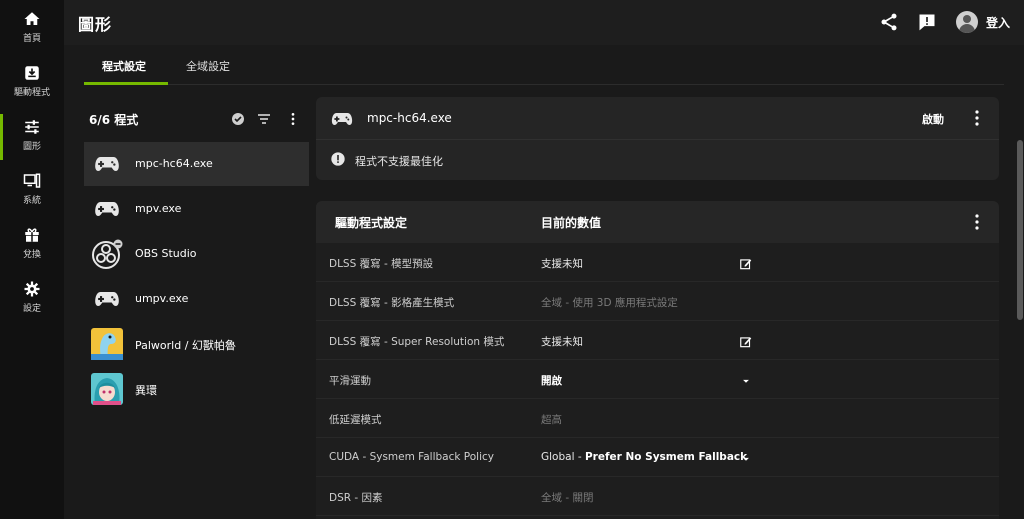 The image size is (1024, 519). I want to click on scrollbar-thumb, so click(1020, 230).